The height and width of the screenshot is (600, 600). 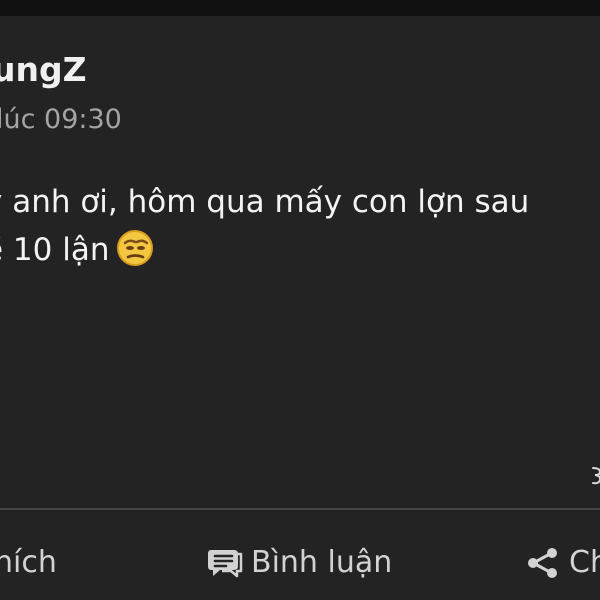 What do you see at coordinates (28, 562) in the screenshot?
I see `like-button-label: hích` at bounding box center [28, 562].